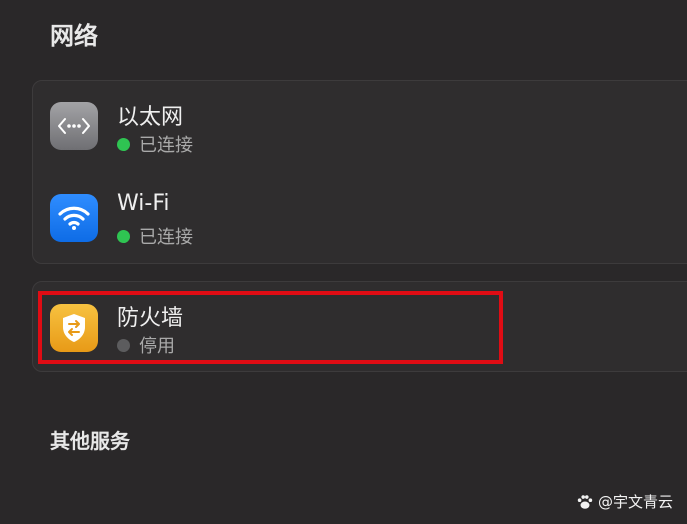 The image size is (687, 524). I want to click on firewall-name: 防火墙, so click(150, 318).